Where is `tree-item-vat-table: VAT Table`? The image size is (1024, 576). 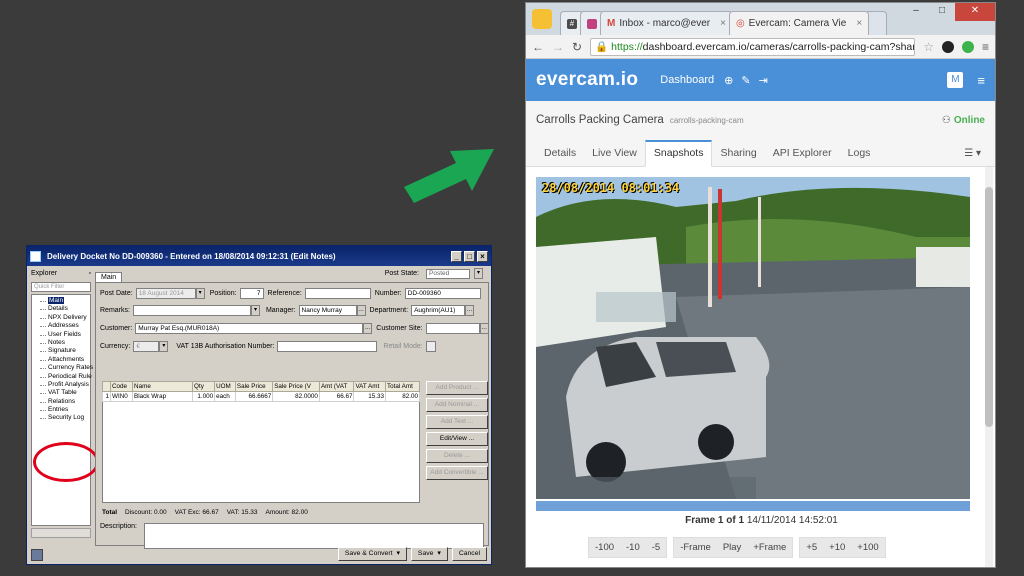
tree-item-vat-table: VAT Table is located at coordinates (63, 393).